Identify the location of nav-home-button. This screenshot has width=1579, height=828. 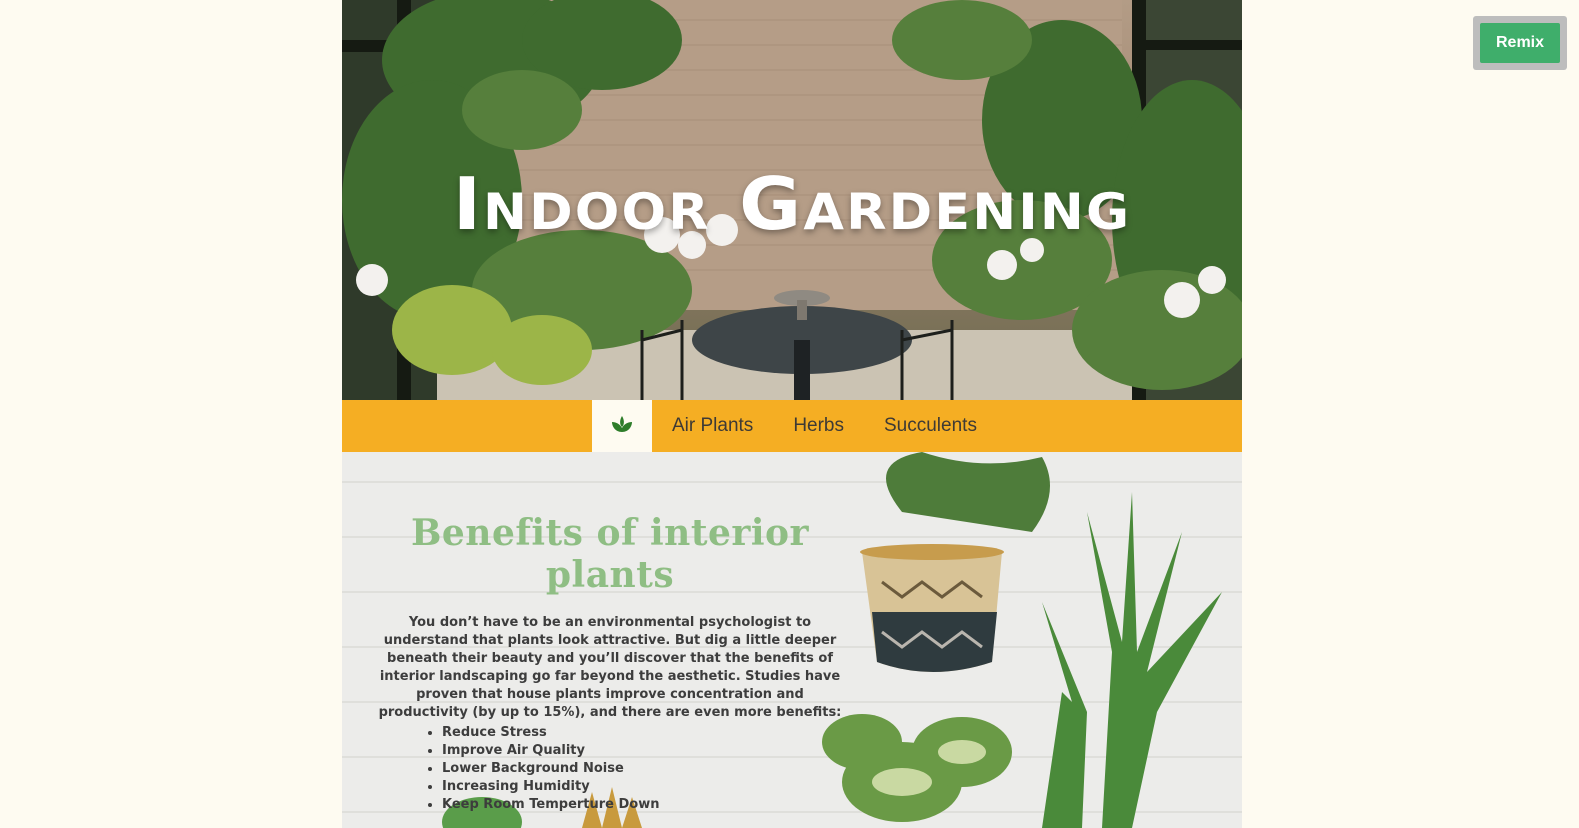
(622, 426).